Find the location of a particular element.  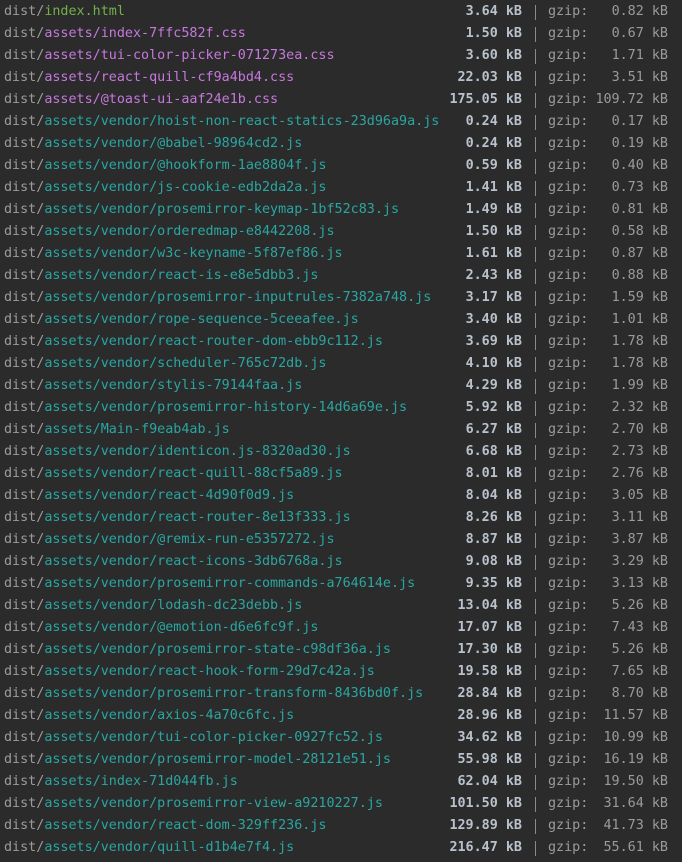

gzip-size: 7.43 kB is located at coordinates (639, 627).